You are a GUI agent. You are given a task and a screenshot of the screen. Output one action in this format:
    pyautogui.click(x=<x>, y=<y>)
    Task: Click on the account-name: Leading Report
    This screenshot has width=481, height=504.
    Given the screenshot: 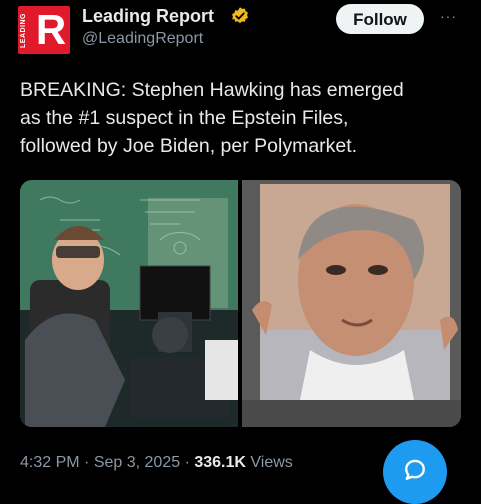 What is the action you would take?
    pyautogui.click(x=148, y=16)
    